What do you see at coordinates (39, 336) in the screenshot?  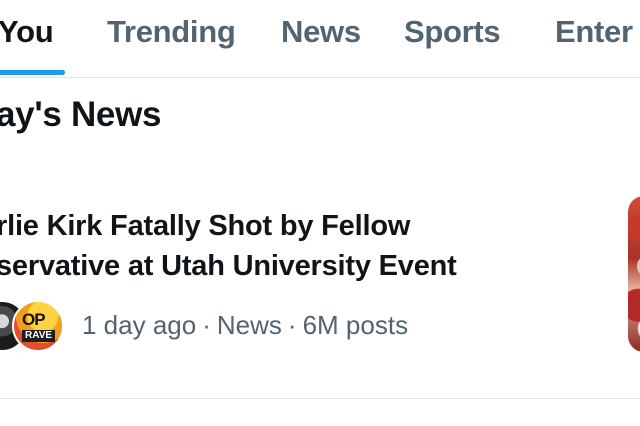 I see `avatar-logo-text-bottom: RAVE` at bounding box center [39, 336].